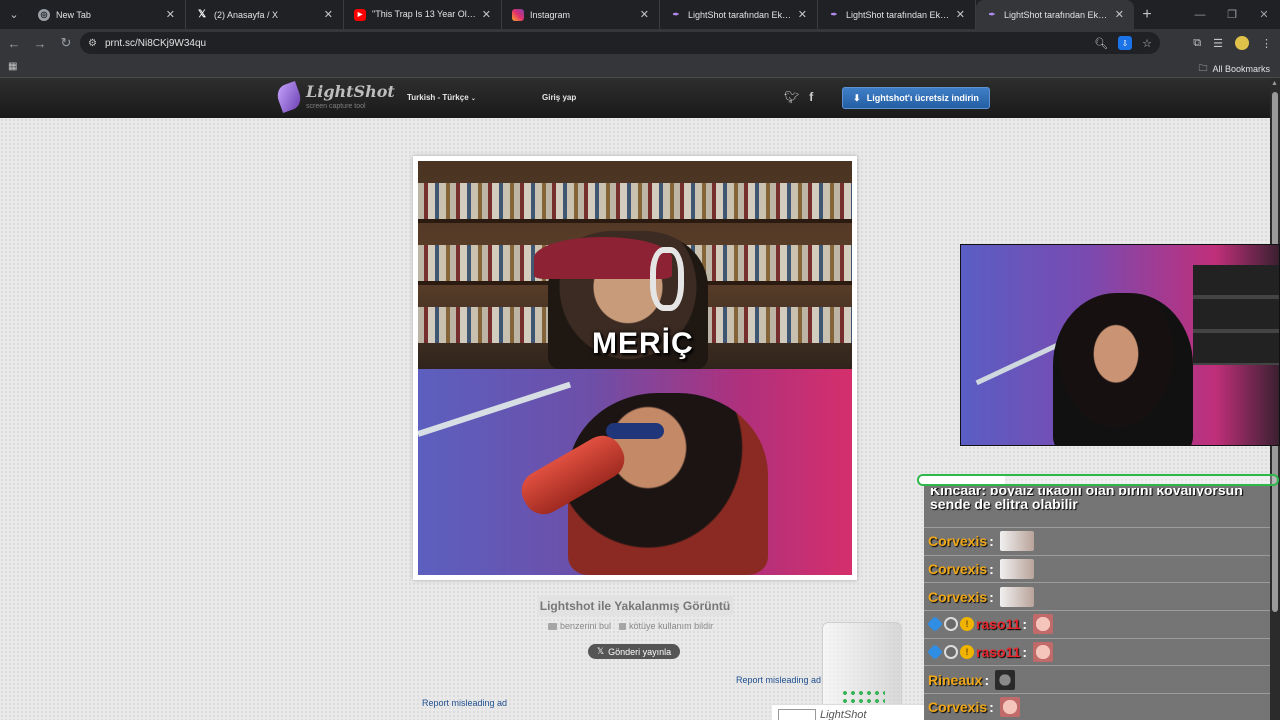 The image size is (1280, 720). I want to click on facebook-icon: f, so click(811, 97).